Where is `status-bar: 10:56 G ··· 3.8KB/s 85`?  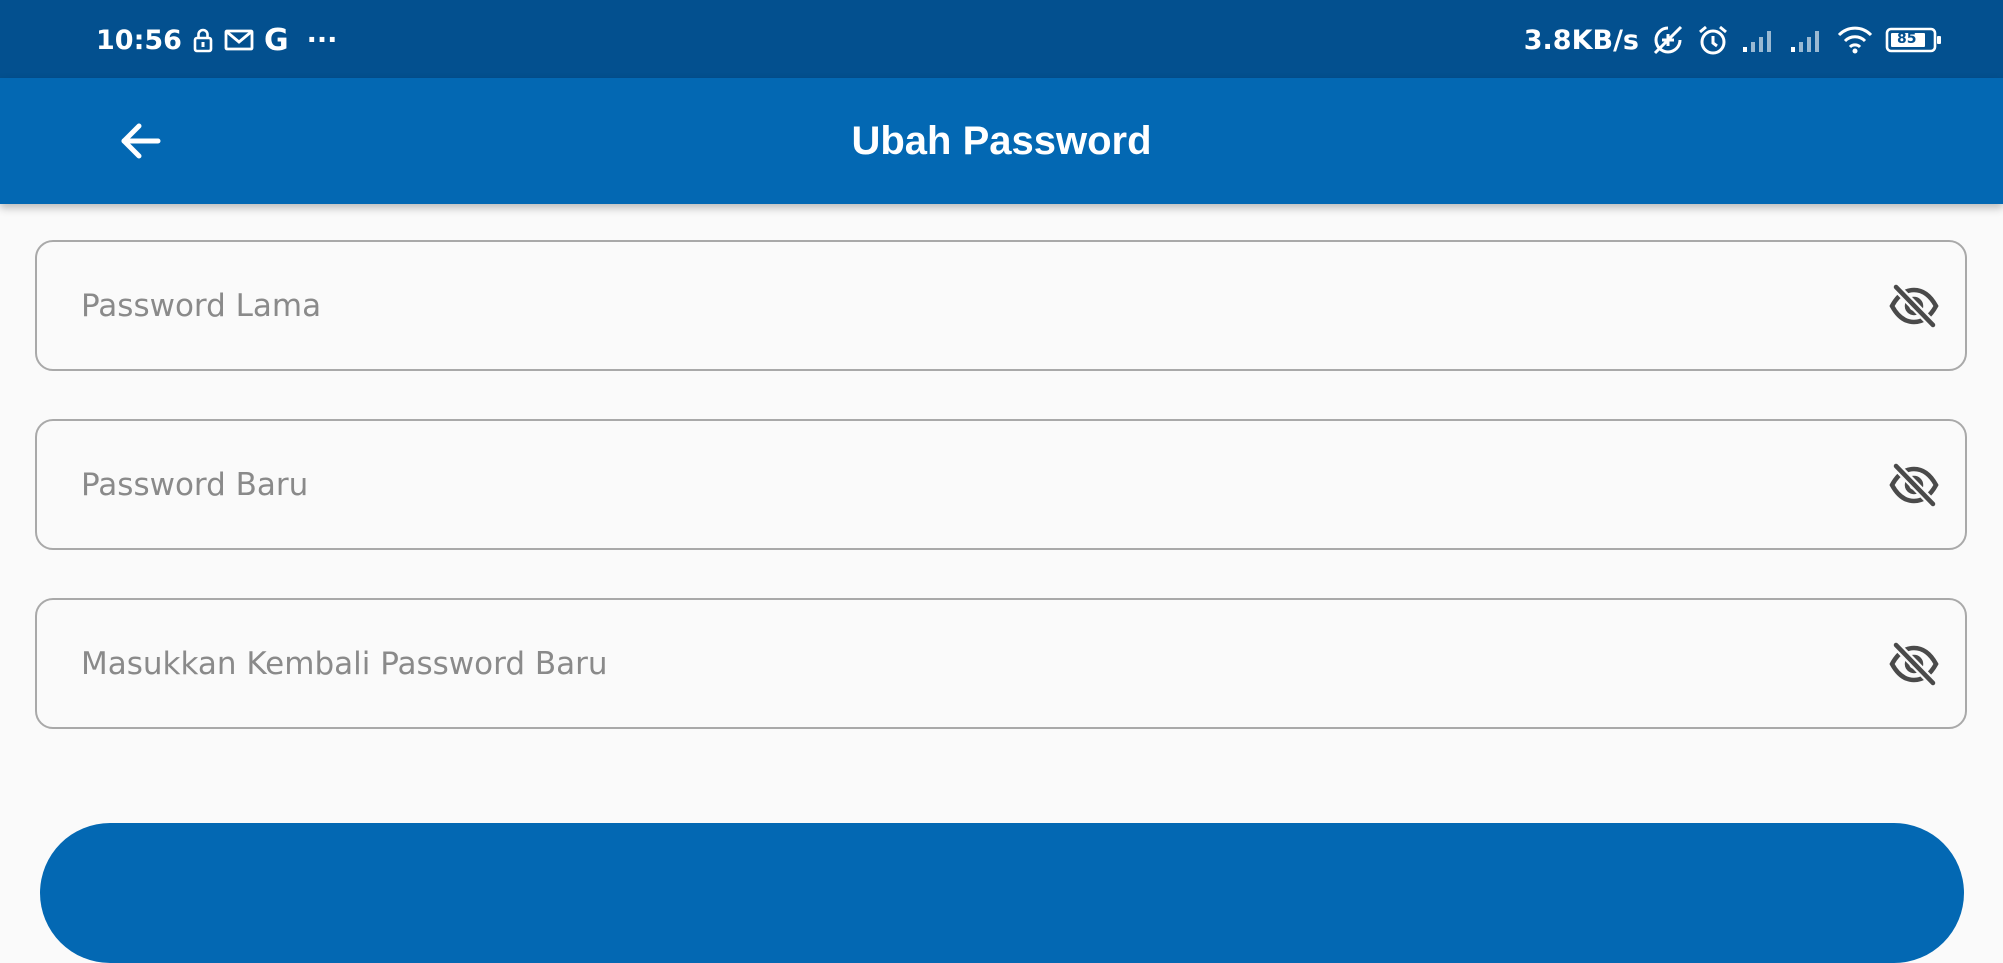
status-bar: 10:56 G ··· 3.8KB/s 85 is located at coordinates (1001, 39).